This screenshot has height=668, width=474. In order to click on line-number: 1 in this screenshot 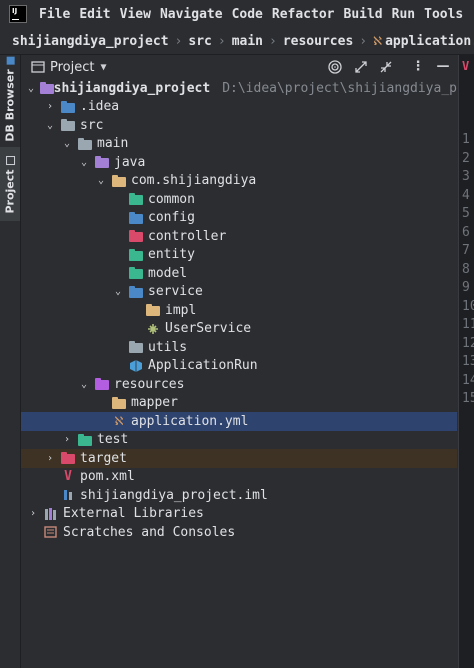, I will do `click(466, 139)`.